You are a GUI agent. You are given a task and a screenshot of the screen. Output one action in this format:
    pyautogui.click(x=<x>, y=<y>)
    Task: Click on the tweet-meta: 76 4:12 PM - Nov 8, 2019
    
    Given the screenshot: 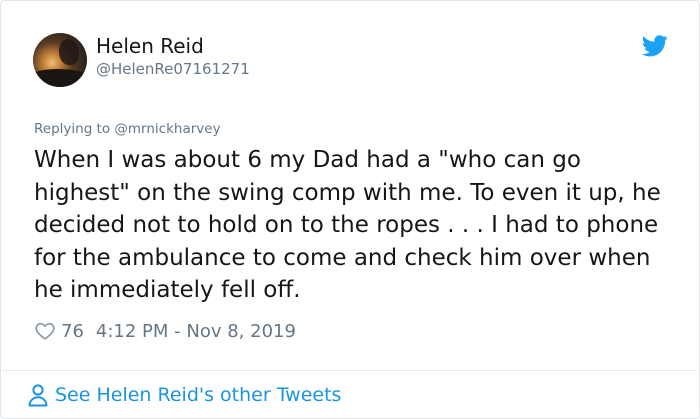 What is the action you would take?
    pyautogui.click(x=165, y=331)
    